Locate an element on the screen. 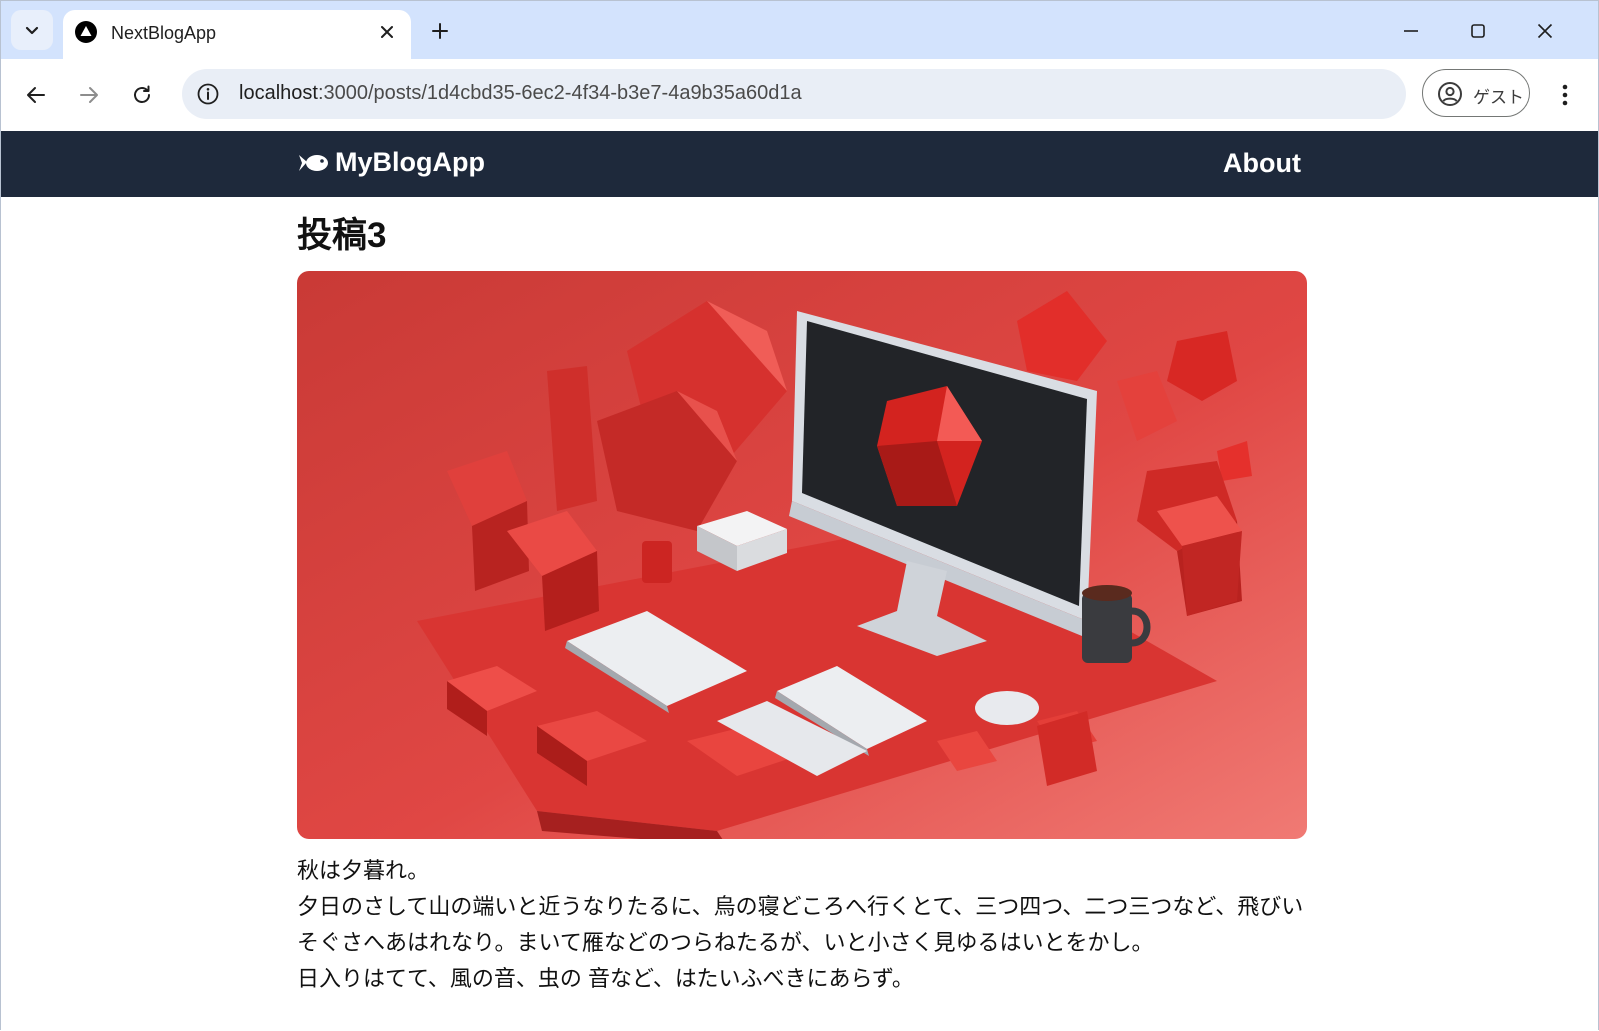 Image resolution: width=1599 pixels, height=1031 pixels. info-icon is located at coordinates (208, 94).